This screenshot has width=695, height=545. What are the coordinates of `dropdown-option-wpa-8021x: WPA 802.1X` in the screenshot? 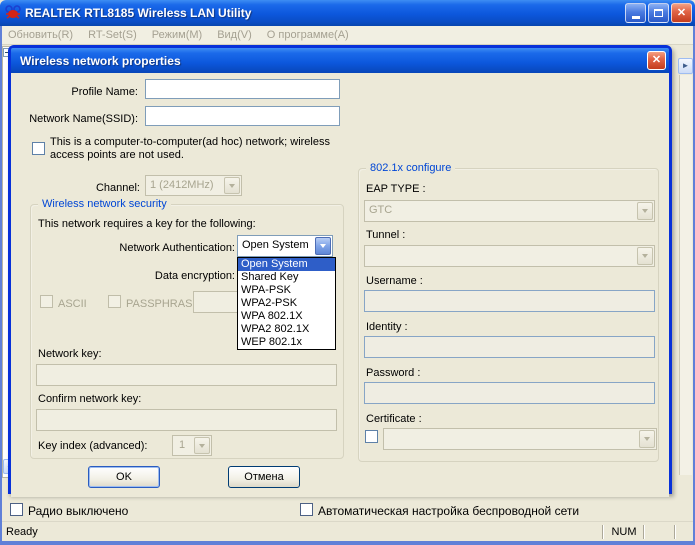 It's located at (286, 316).